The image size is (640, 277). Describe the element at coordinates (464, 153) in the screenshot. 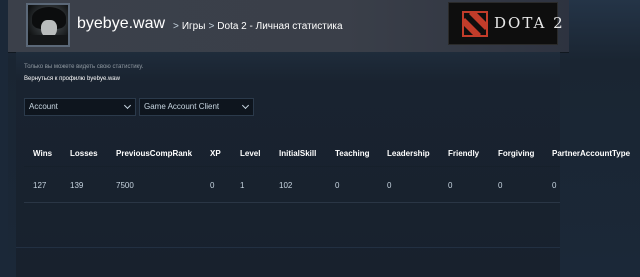

I see `column-header: Friendly` at that location.